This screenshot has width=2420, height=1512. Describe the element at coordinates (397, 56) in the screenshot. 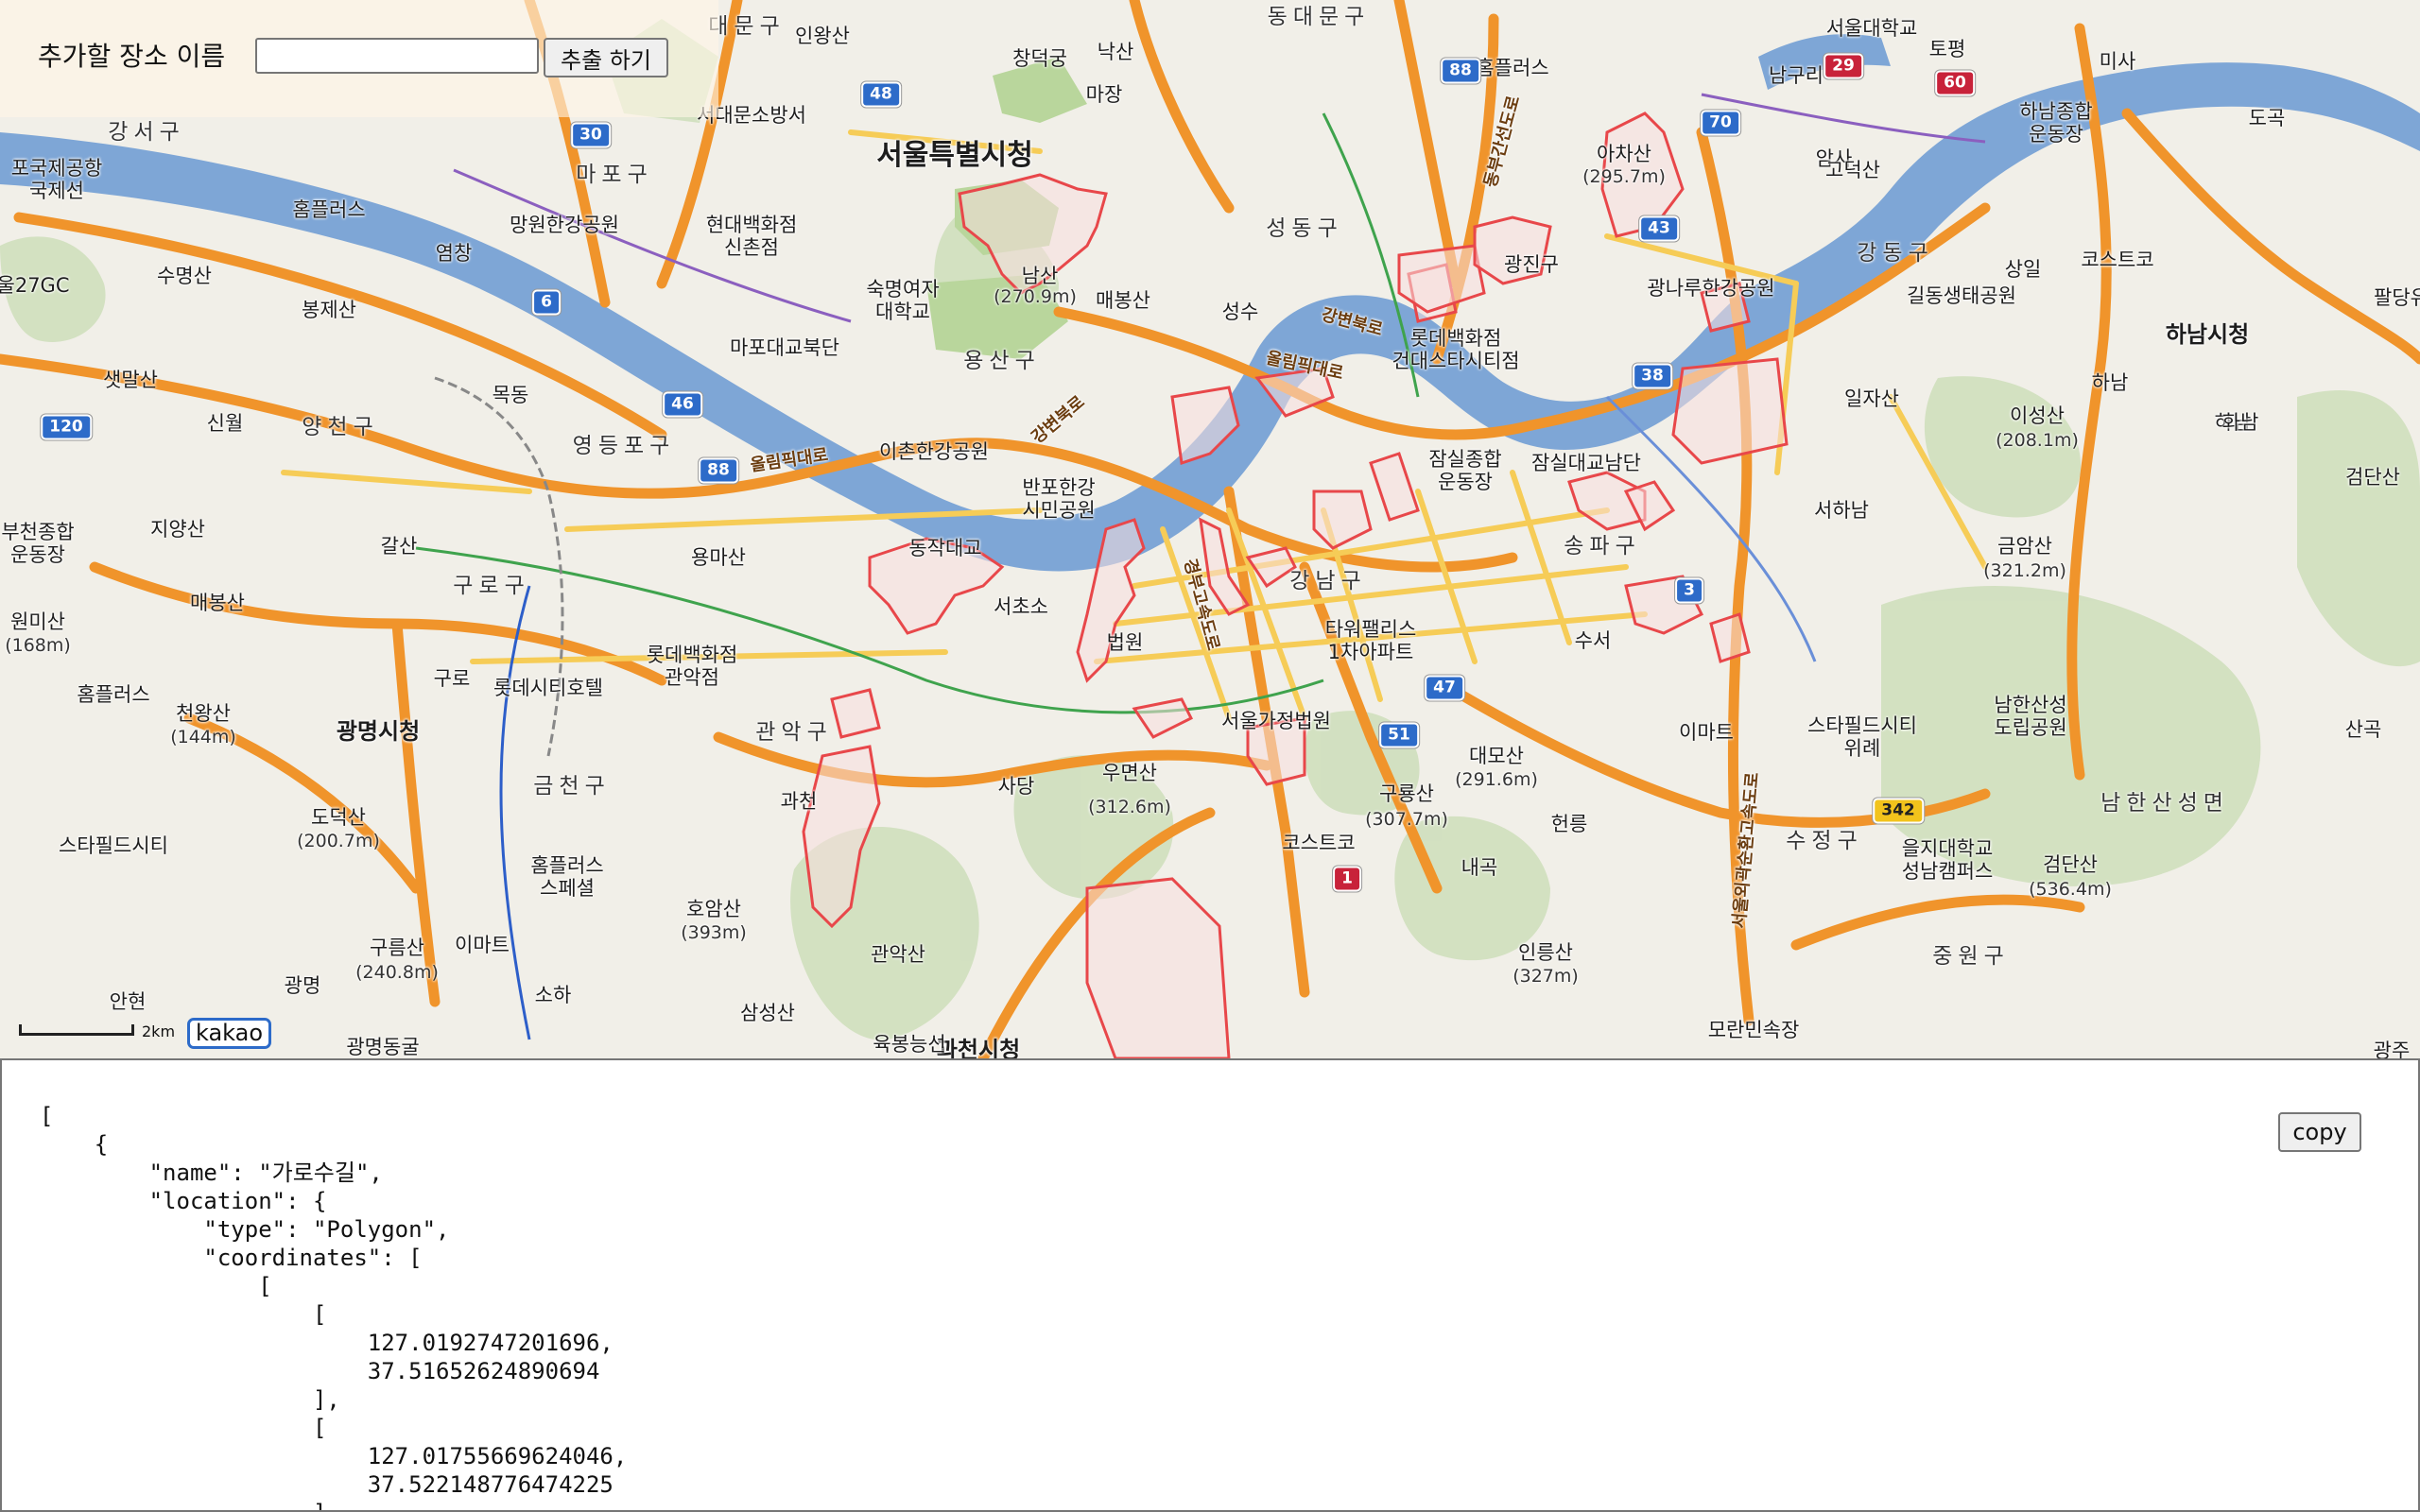

I see `place-name-input` at that location.